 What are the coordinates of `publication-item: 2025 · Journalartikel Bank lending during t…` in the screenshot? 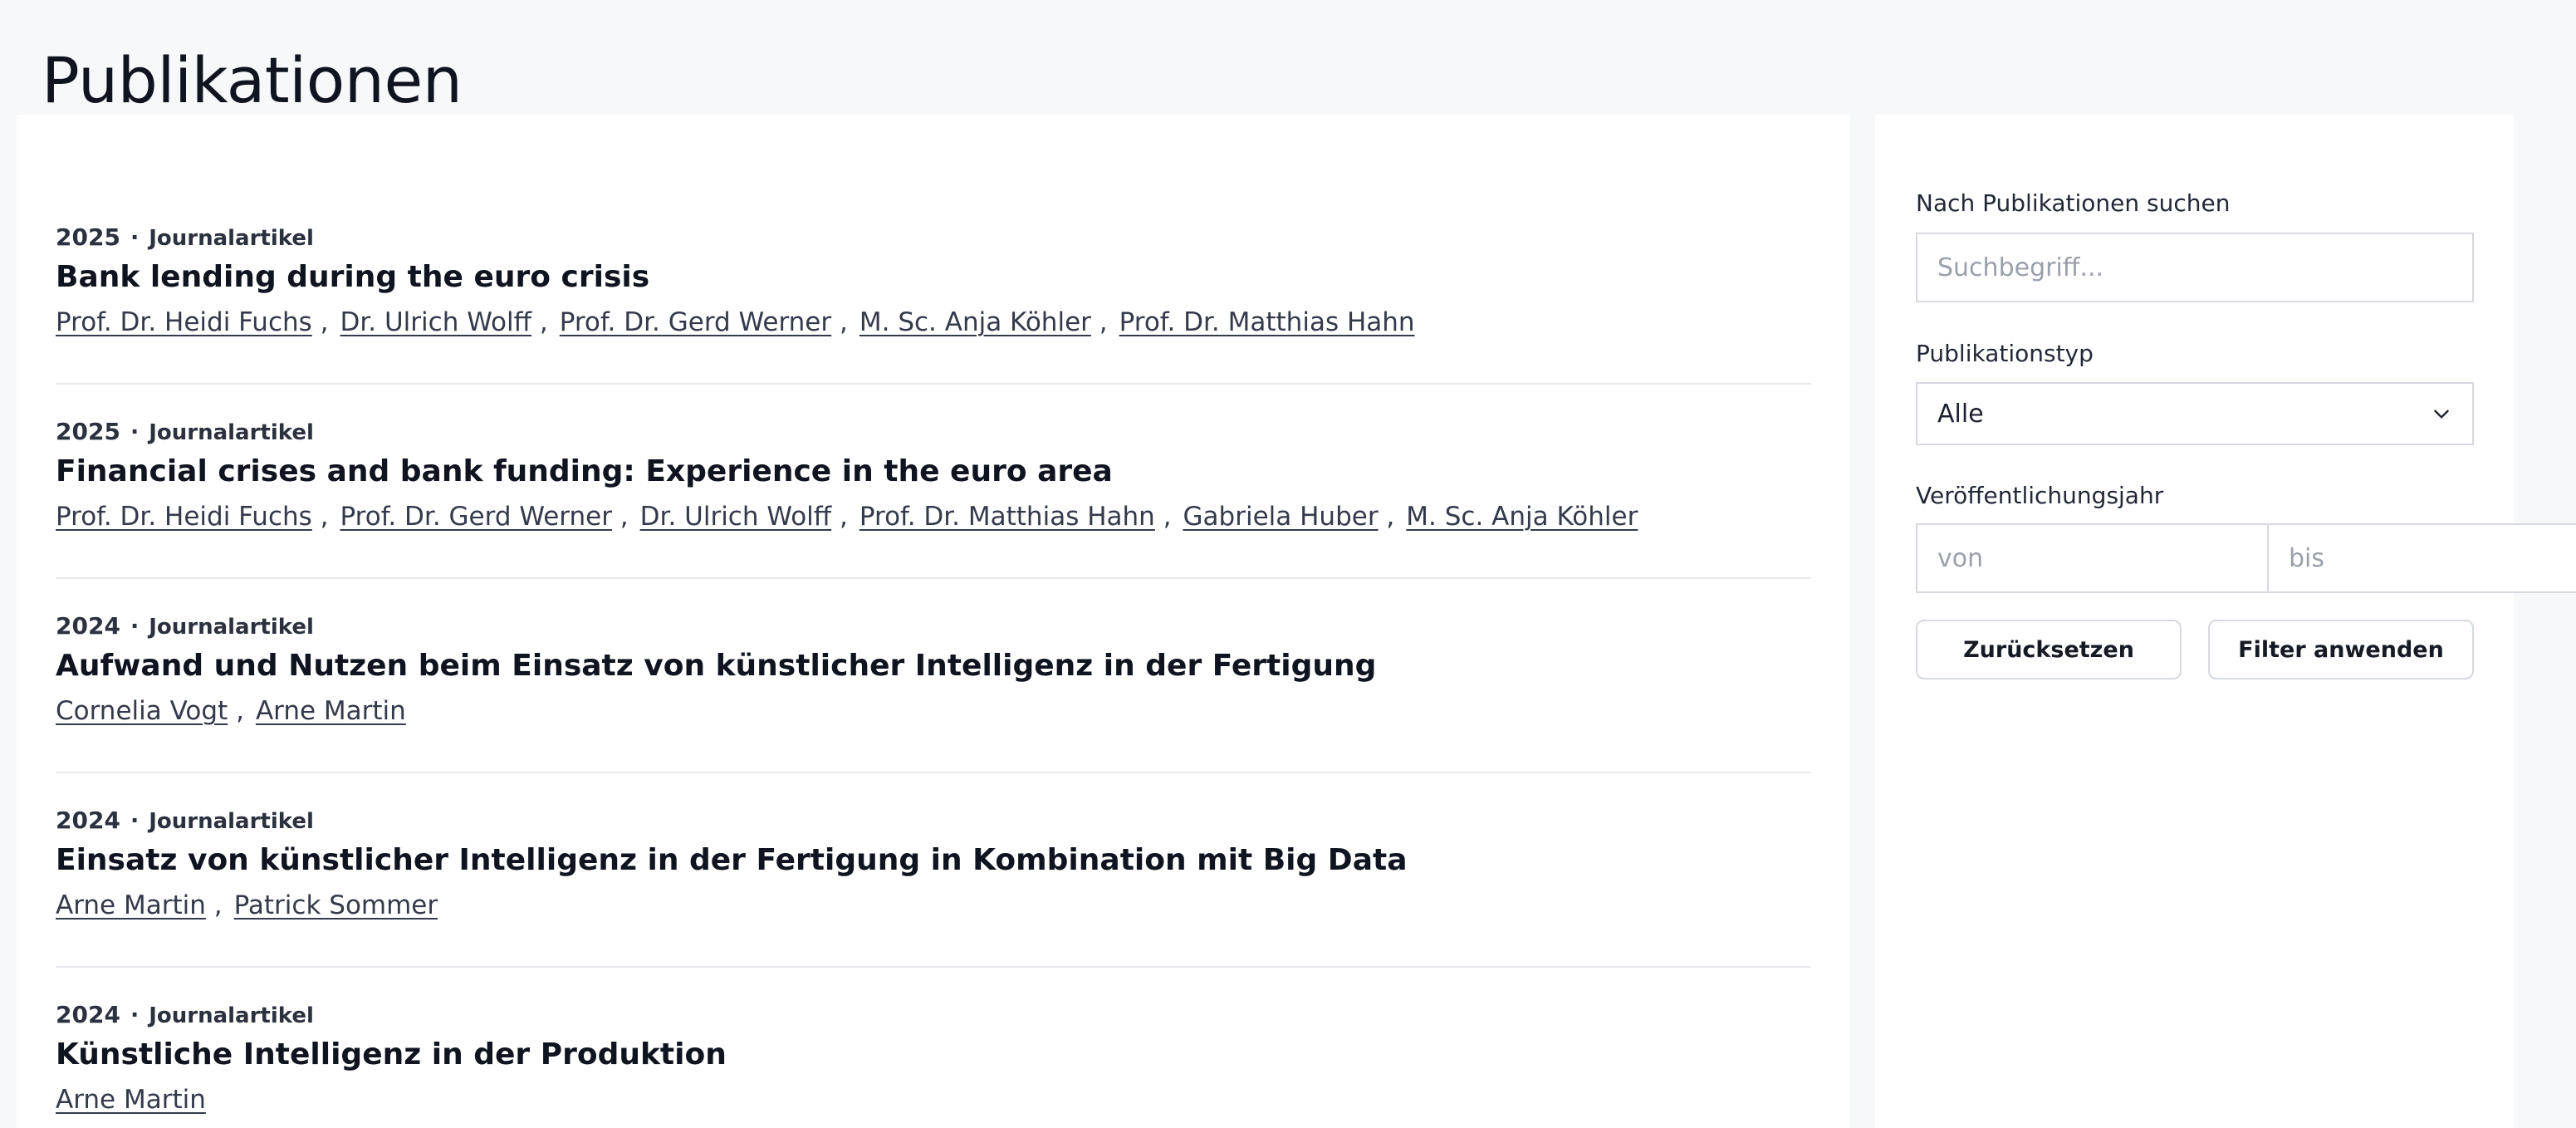 It's located at (934, 288).